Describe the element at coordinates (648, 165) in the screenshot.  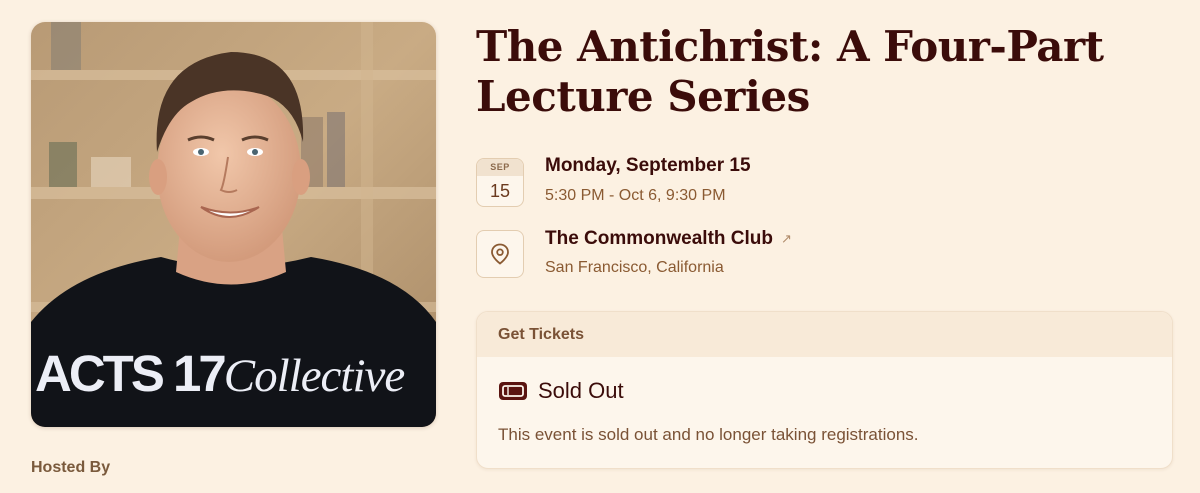
I see `event-date: Monday, September 15` at that location.